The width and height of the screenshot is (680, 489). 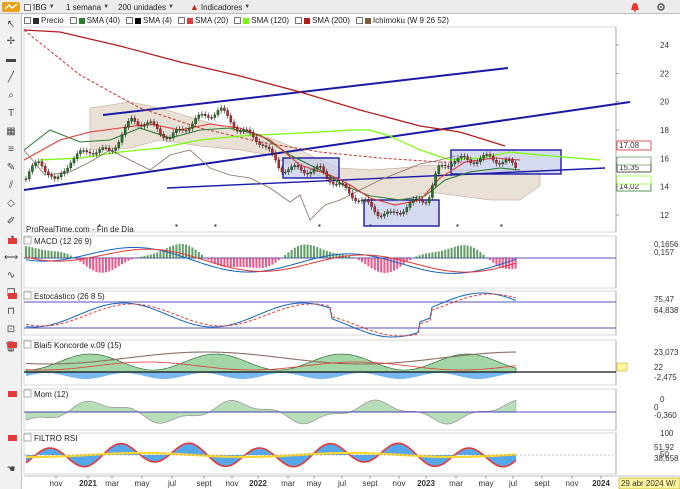 What do you see at coordinates (12, 345) in the screenshot?
I see `panel-color-icon` at bounding box center [12, 345].